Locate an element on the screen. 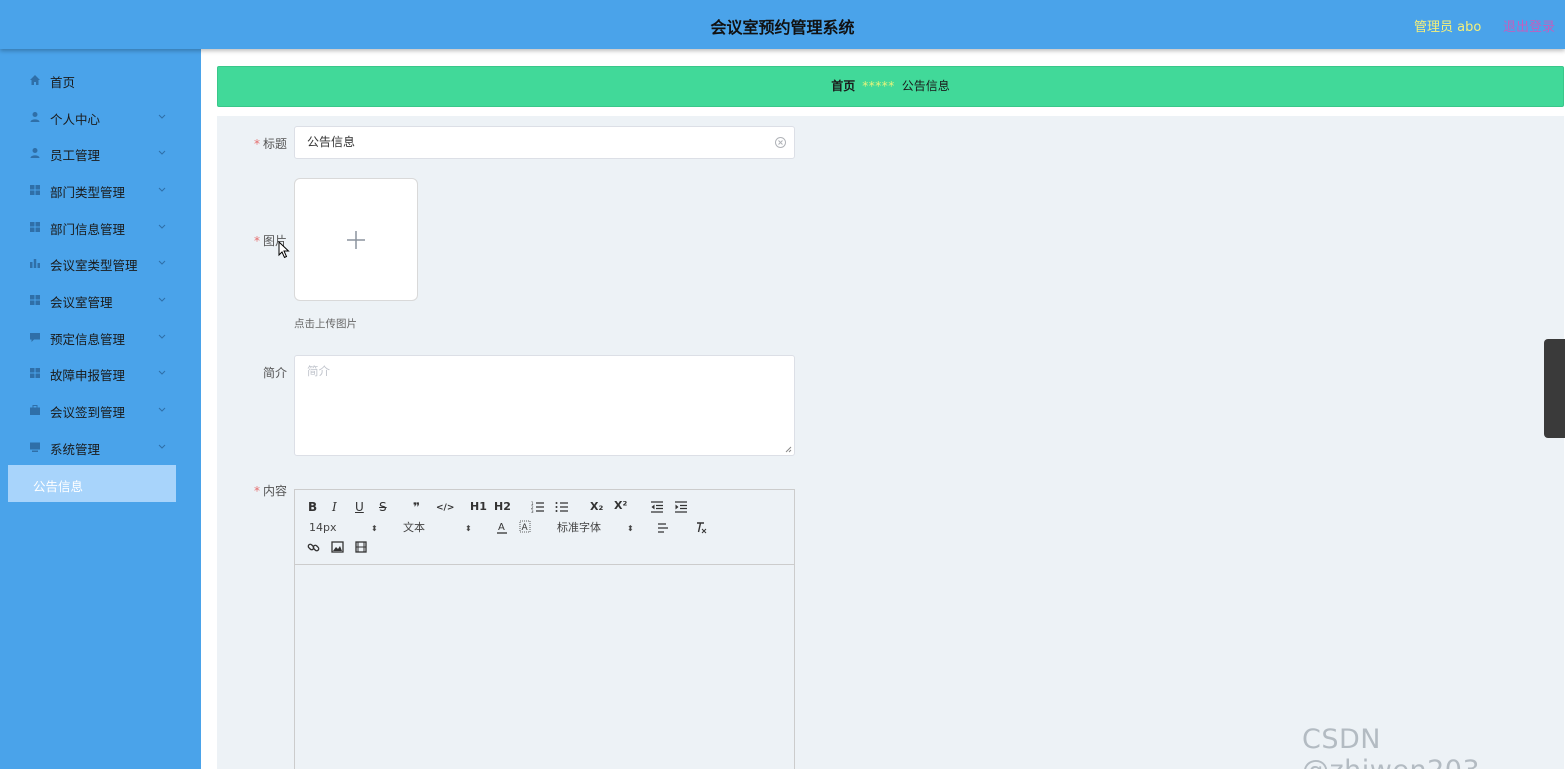  font-family-select: 标准字体 ⬍ is located at coordinates (597, 528).